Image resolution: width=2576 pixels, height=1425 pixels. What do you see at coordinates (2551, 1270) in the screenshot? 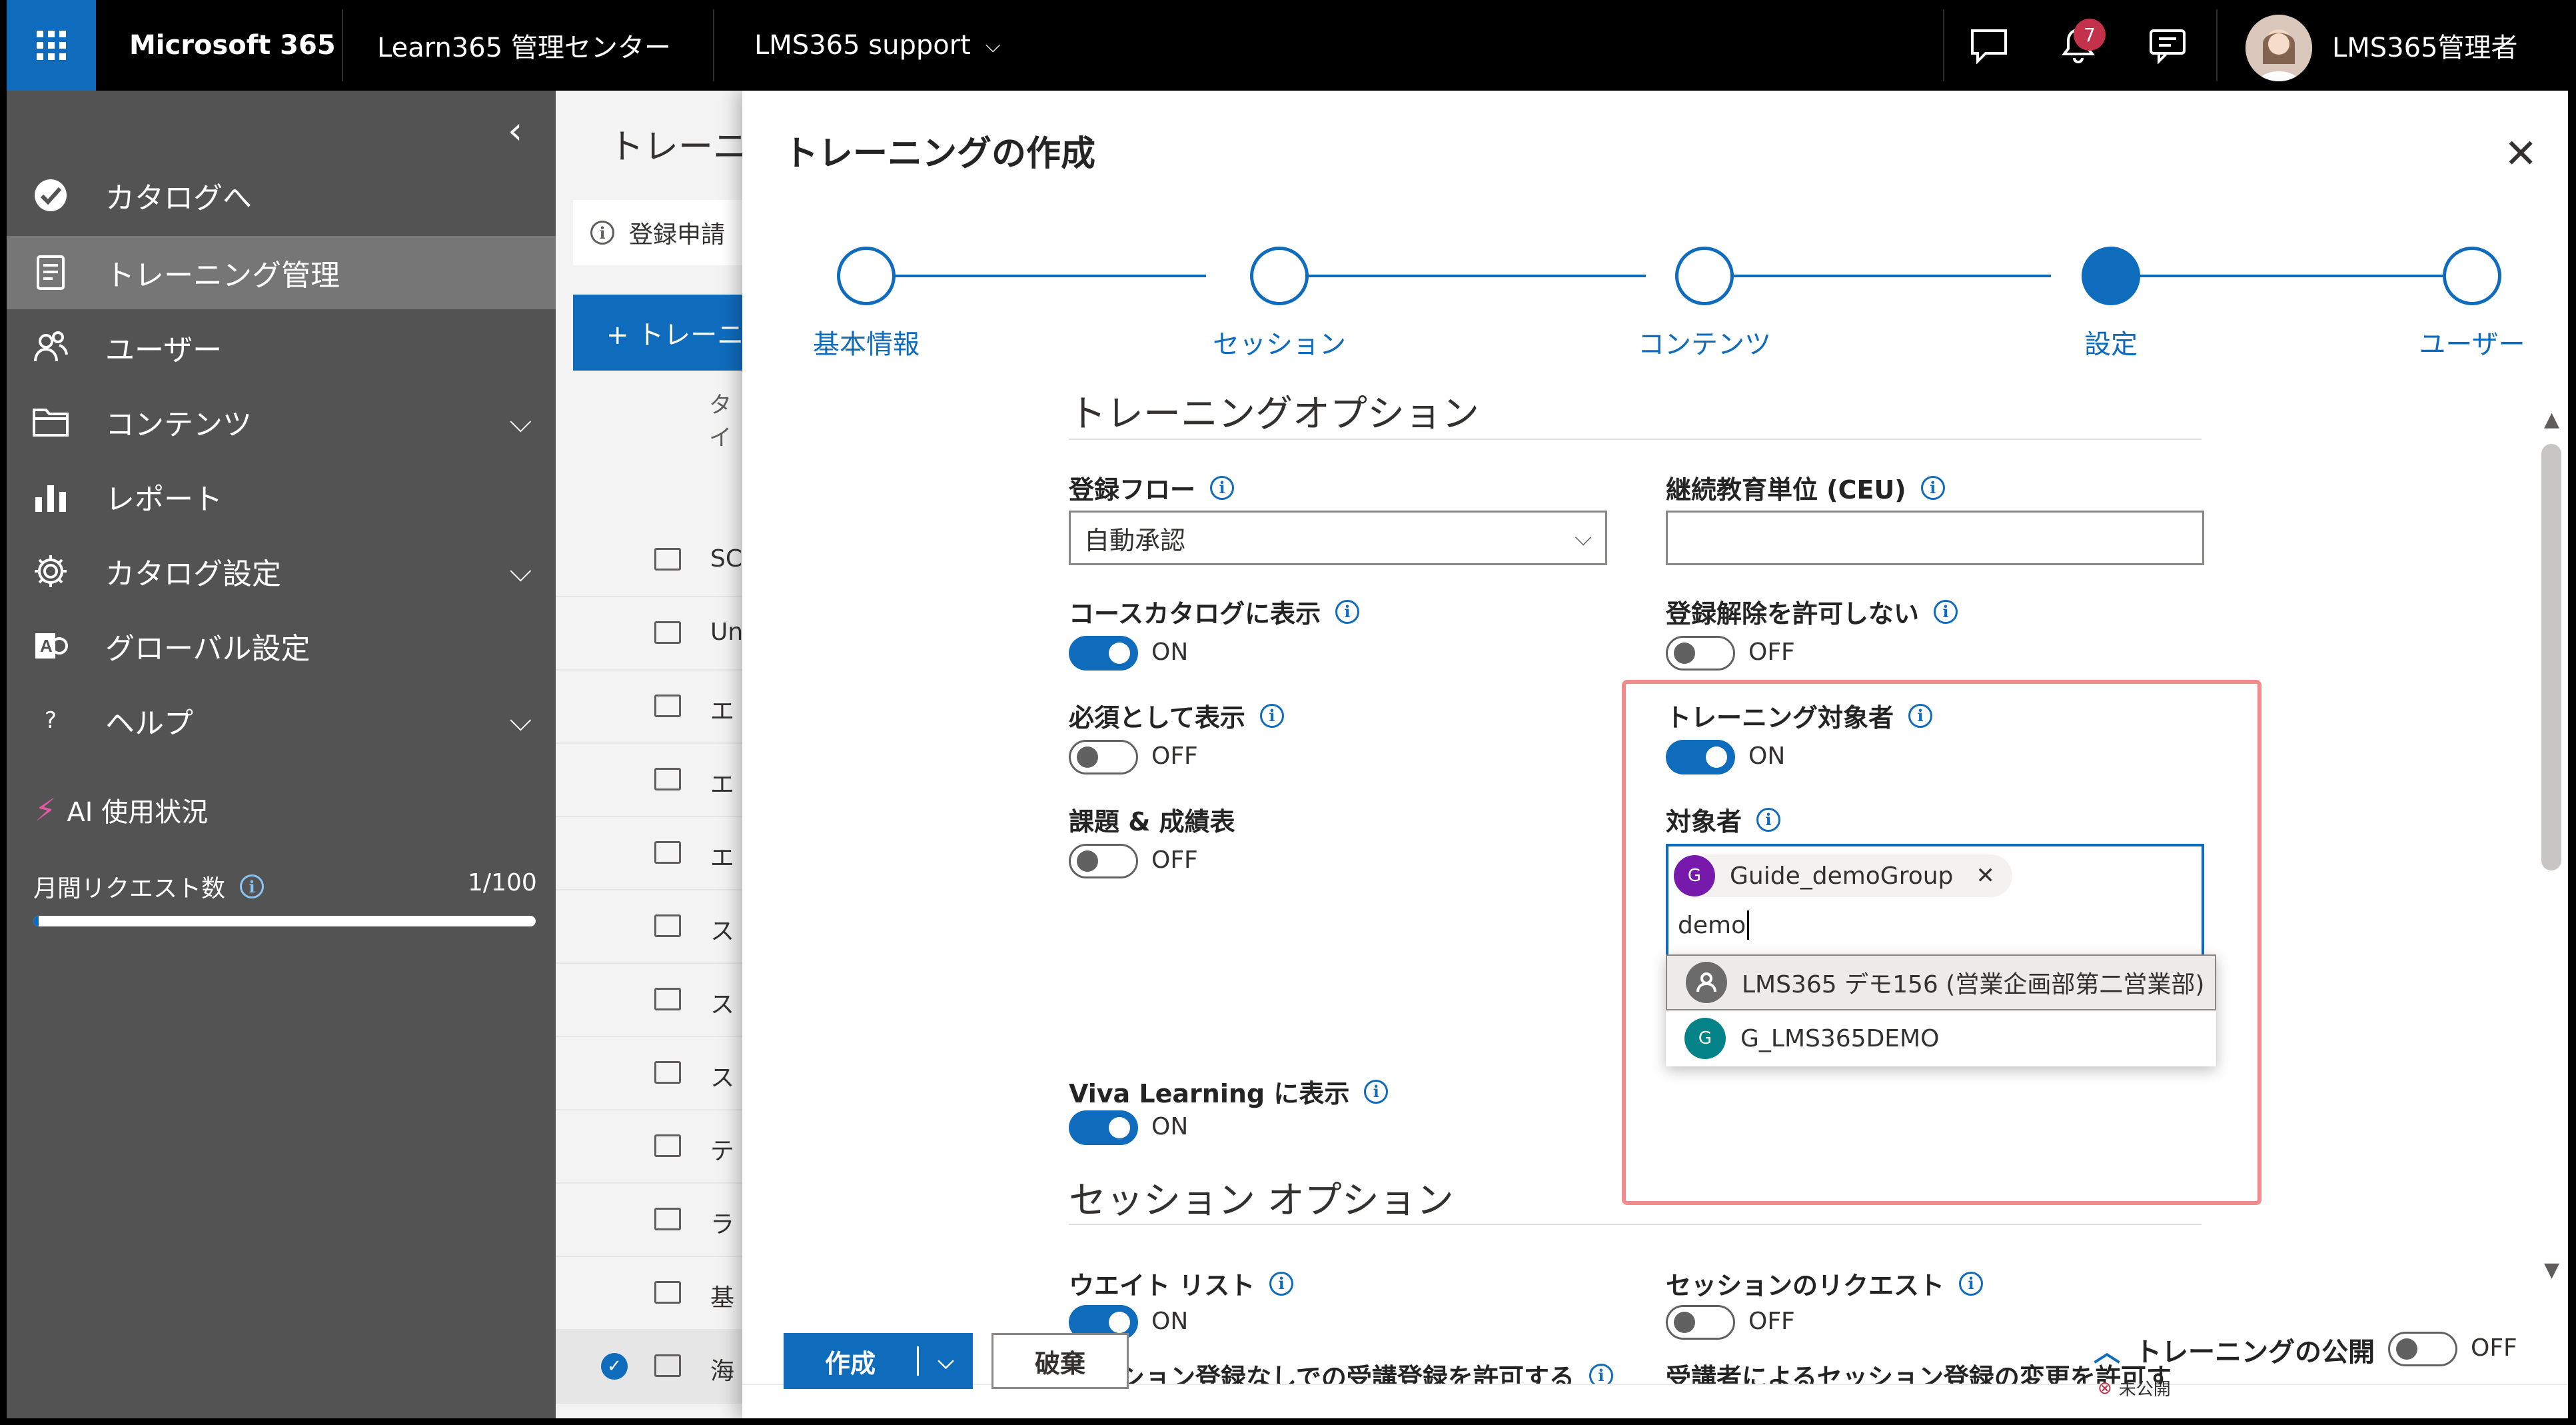
I see `scroll-down-icon: ▼` at bounding box center [2551, 1270].